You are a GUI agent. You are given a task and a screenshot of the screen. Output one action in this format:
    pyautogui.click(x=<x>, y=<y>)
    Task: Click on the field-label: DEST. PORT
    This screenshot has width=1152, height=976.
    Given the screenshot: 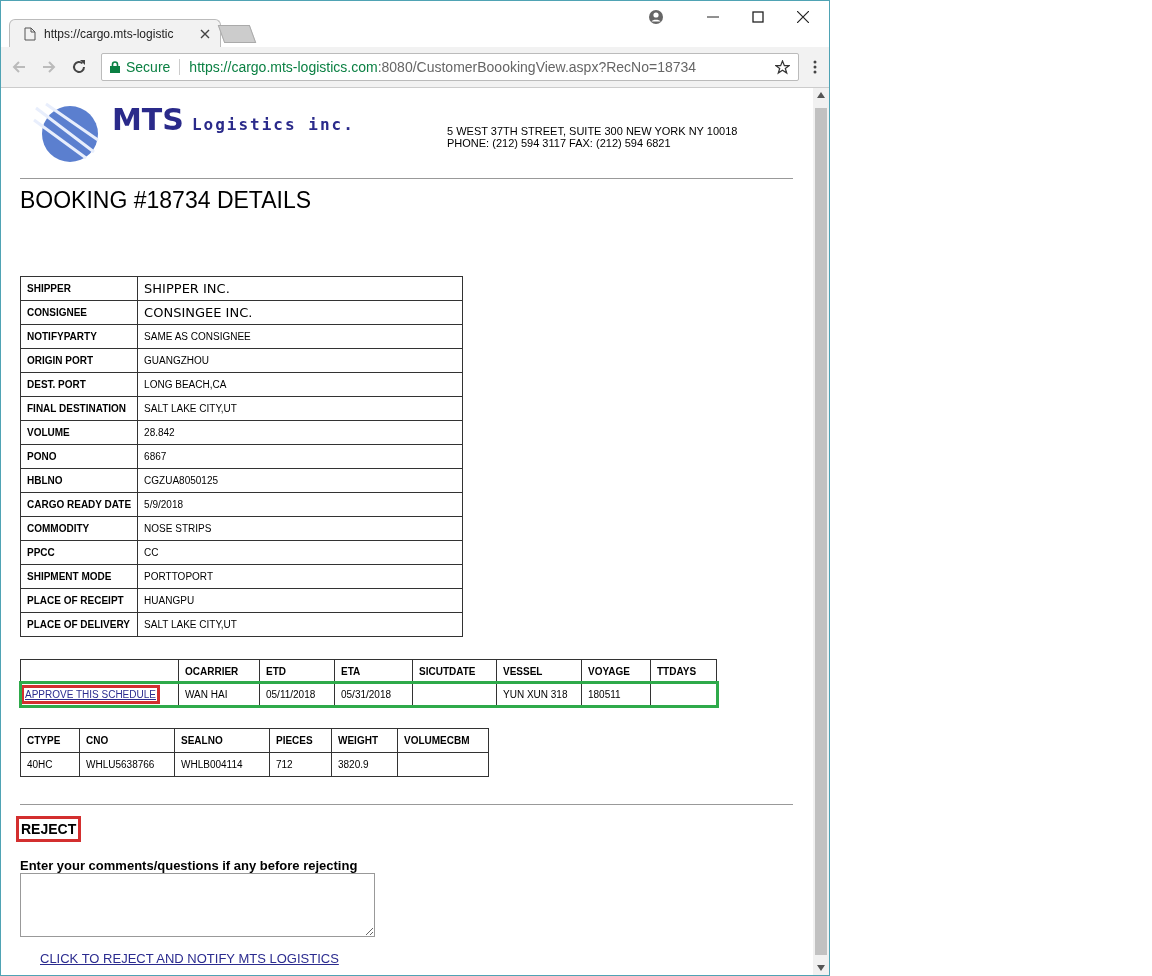 What is the action you would take?
    pyautogui.click(x=79, y=384)
    